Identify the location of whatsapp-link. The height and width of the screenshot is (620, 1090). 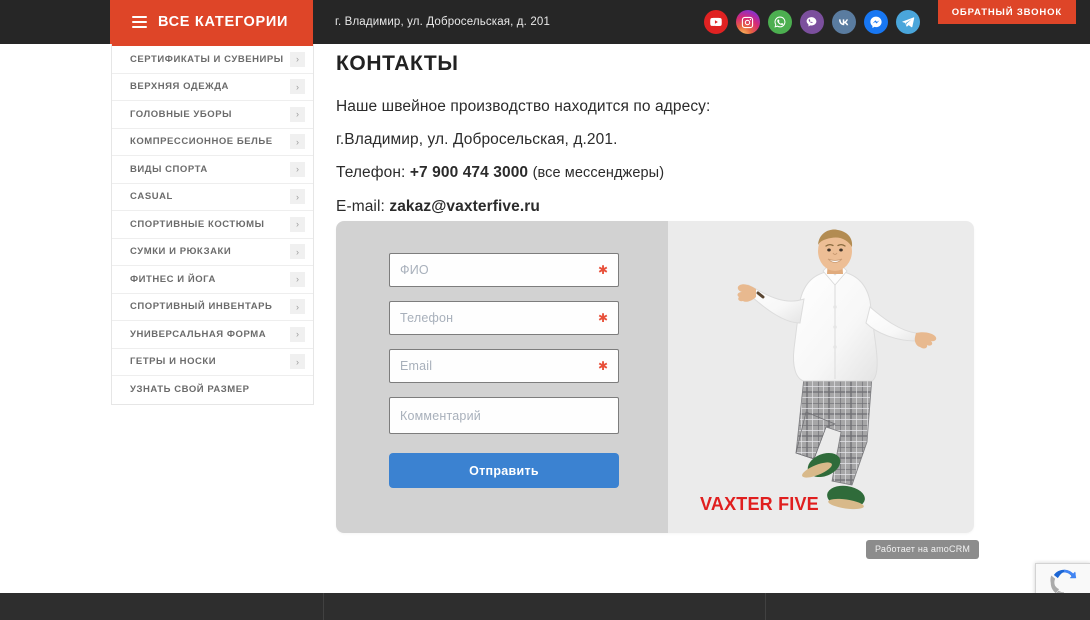
(779, 22).